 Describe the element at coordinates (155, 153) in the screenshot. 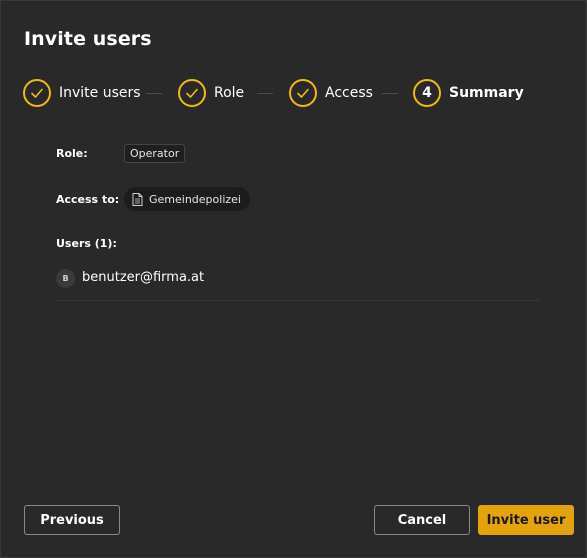

I see `role-tag: Operator` at that location.